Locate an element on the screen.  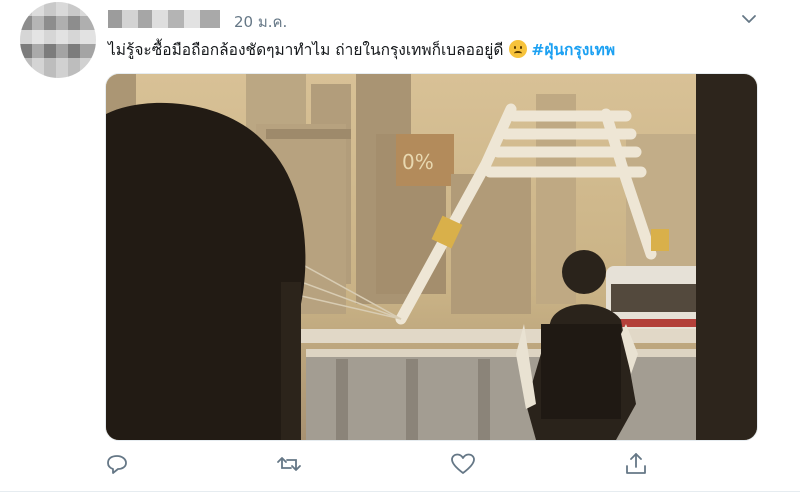
blurred-username is located at coordinates (164, 19).